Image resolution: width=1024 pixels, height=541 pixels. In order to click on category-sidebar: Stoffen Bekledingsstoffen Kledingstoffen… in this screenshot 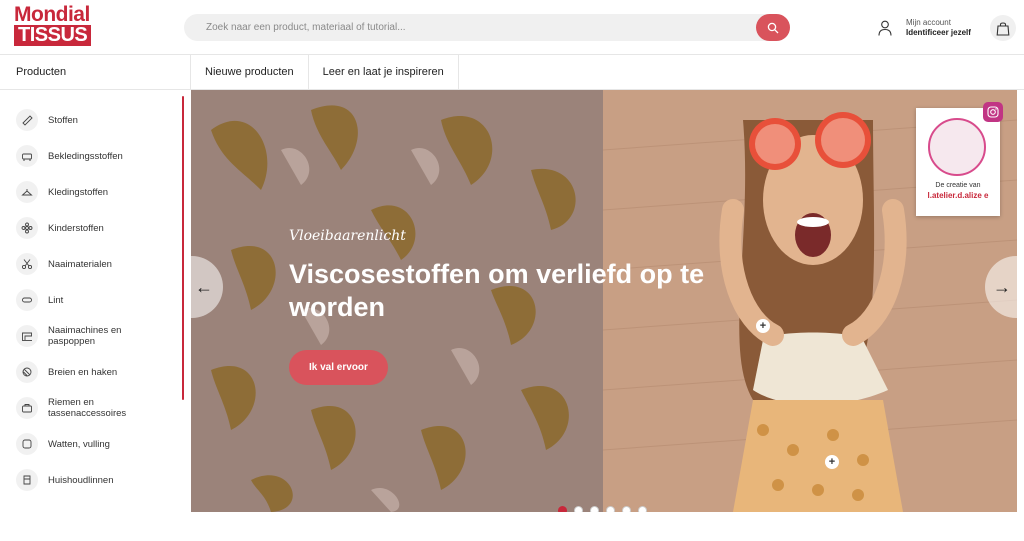, I will do `click(95, 300)`.